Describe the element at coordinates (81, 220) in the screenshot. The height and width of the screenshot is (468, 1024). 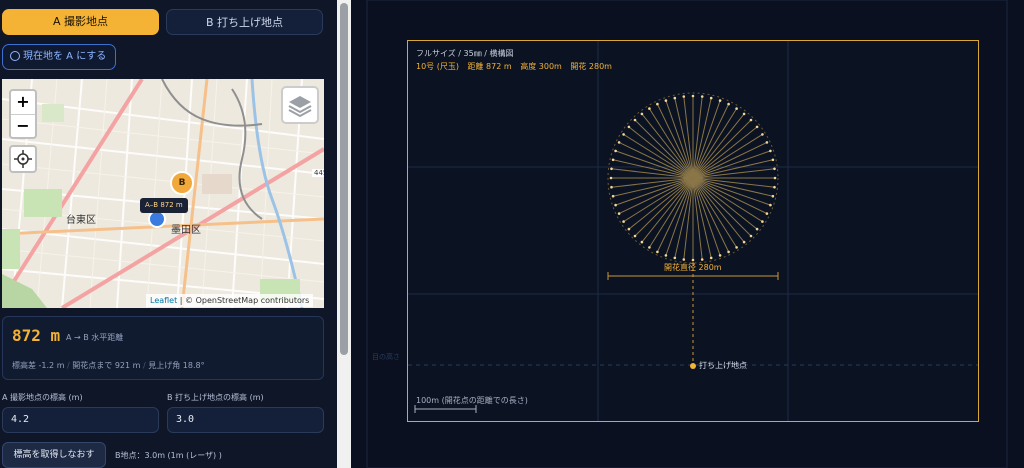
I see `map-label-taito: 台東区` at that location.